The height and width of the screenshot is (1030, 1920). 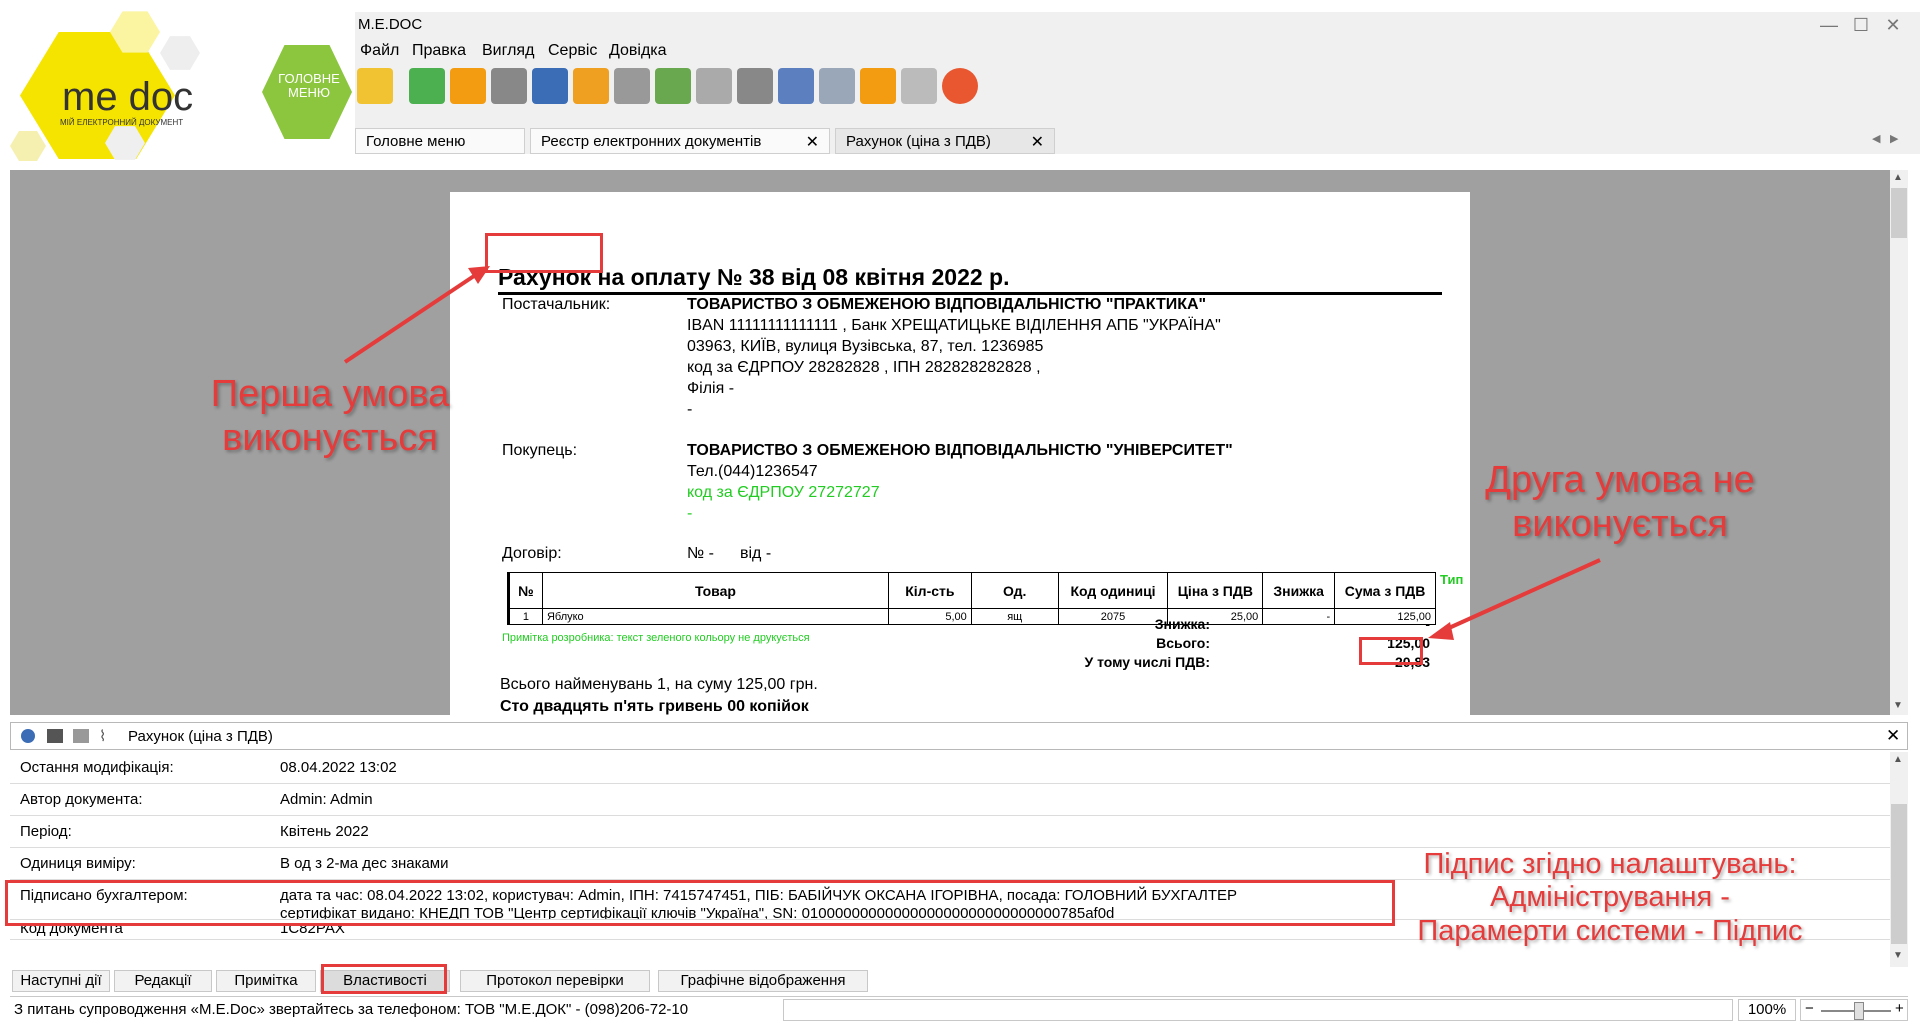 I want to click on annotation-line: Адміністрування -, so click(x=1610, y=897).